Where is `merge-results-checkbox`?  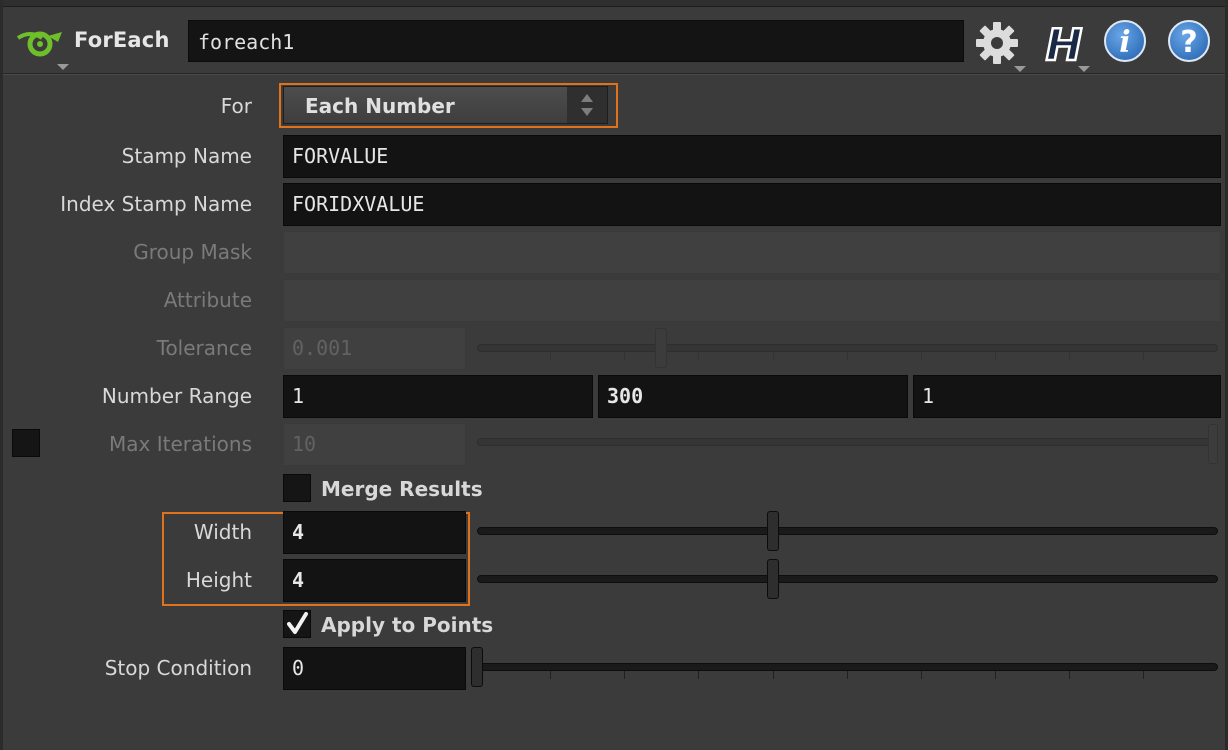
merge-results-checkbox is located at coordinates (297, 488).